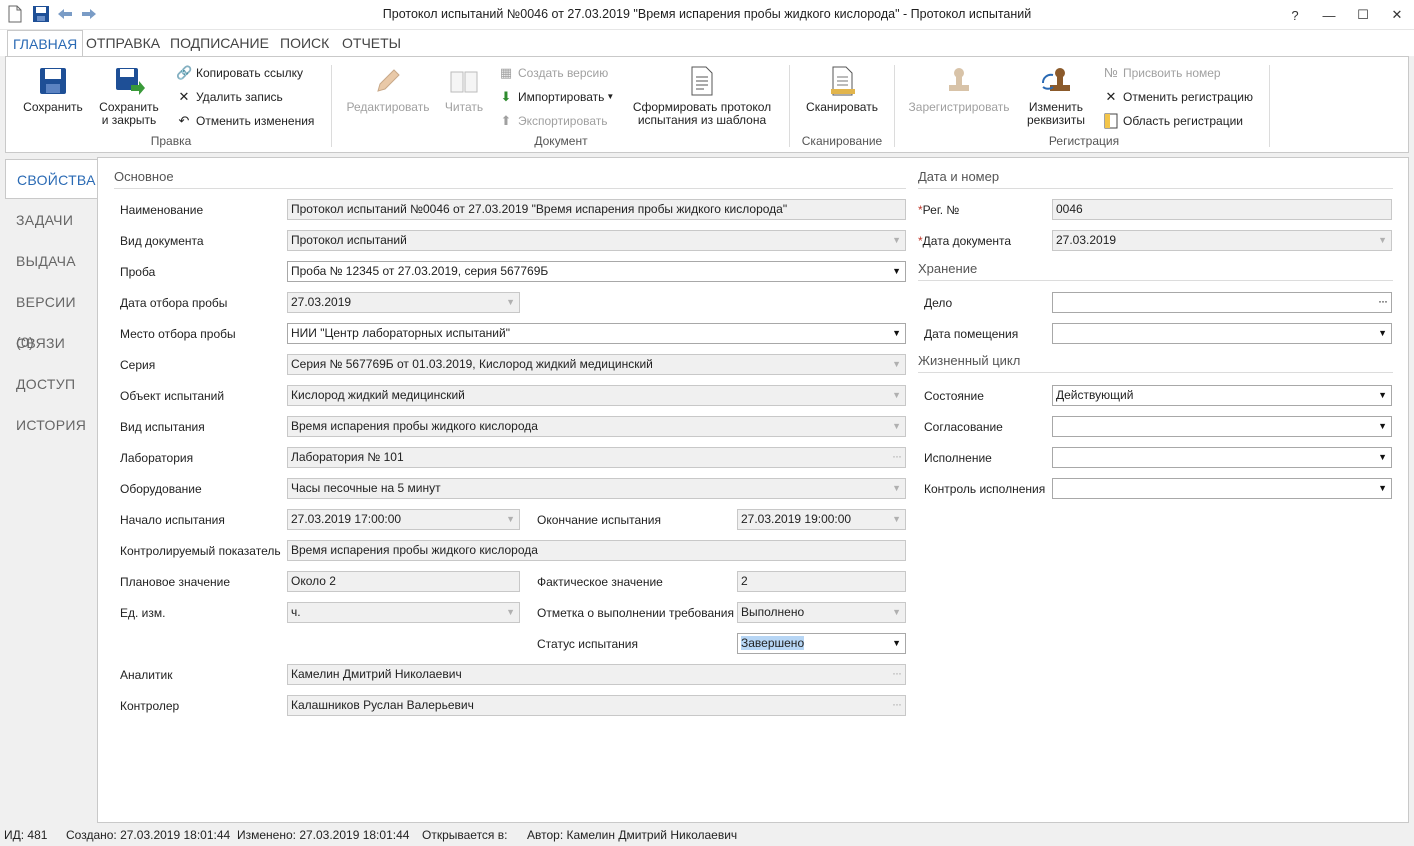 The width and height of the screenshot is (1414, 846). Describe the element at coordinates (632, 835) in the screenshot. I see `status-author: Автор: Камелин Дмитрий Николаевич` at that location.